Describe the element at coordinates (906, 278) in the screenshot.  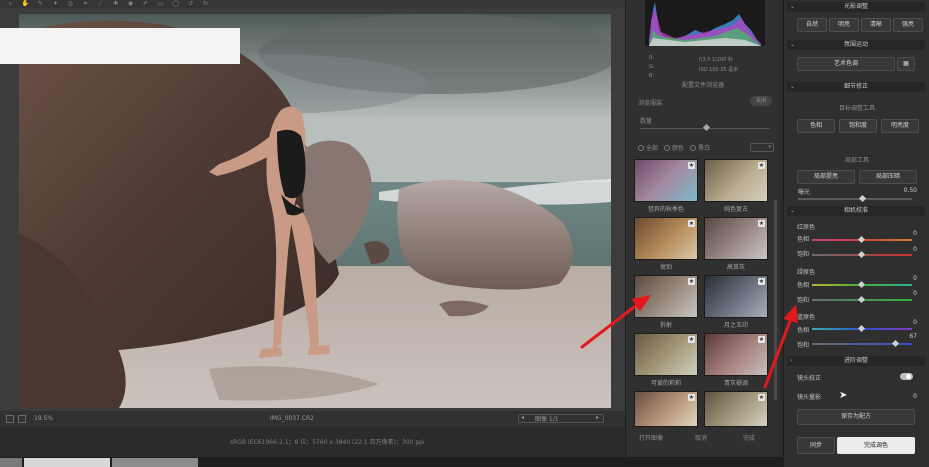
I see `green-hue-value: 0` at that location.